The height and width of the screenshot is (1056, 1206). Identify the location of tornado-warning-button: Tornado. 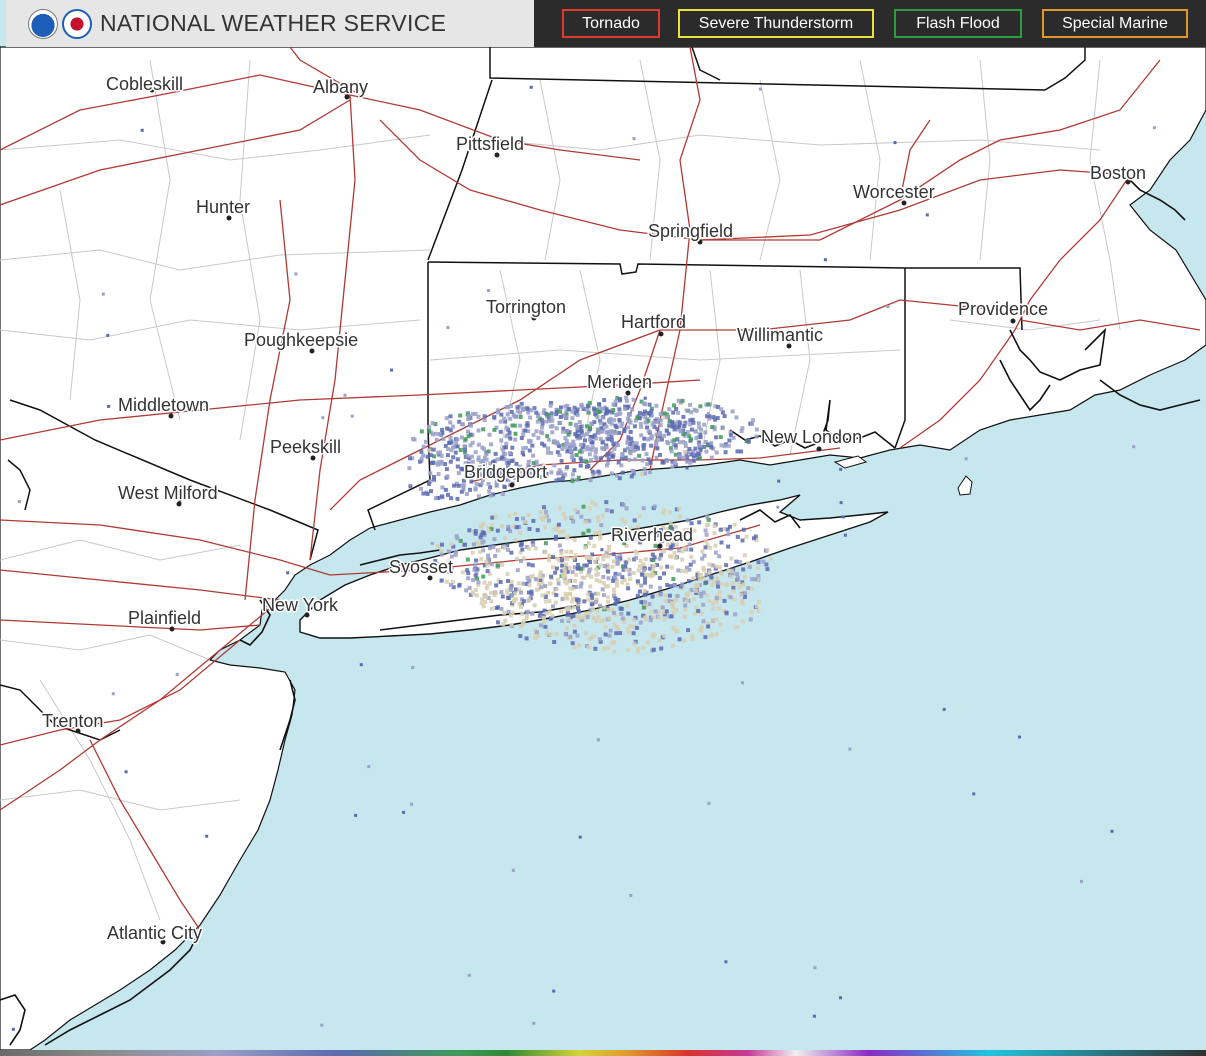
(611, 23).